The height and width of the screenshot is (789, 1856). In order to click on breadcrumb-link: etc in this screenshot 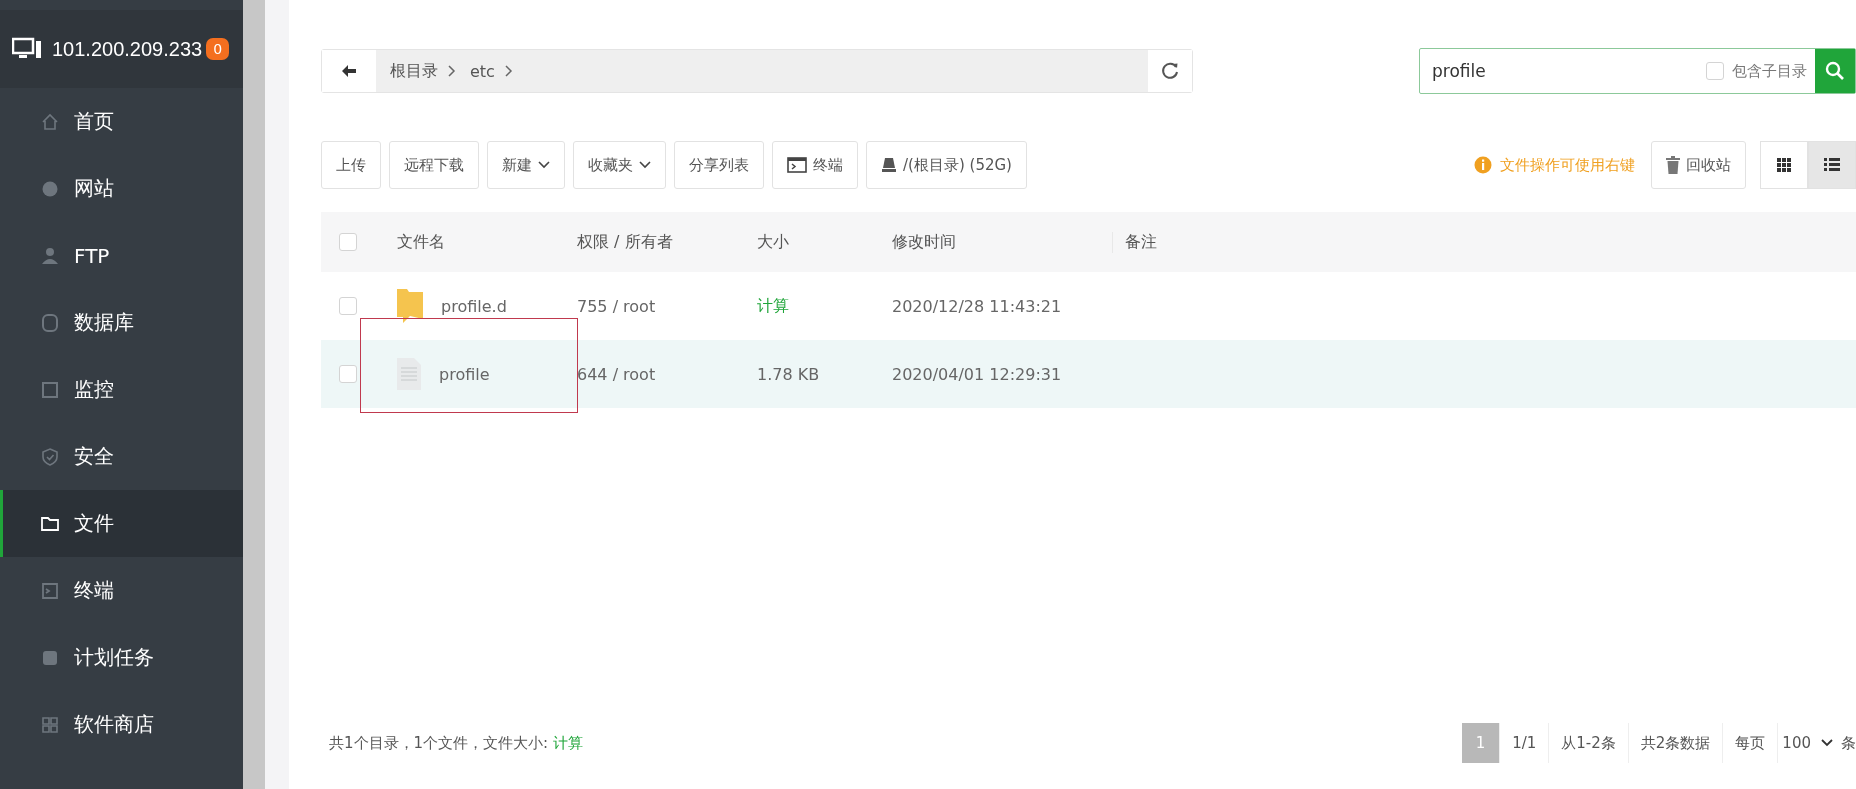, I will do `click(482, 71)`.